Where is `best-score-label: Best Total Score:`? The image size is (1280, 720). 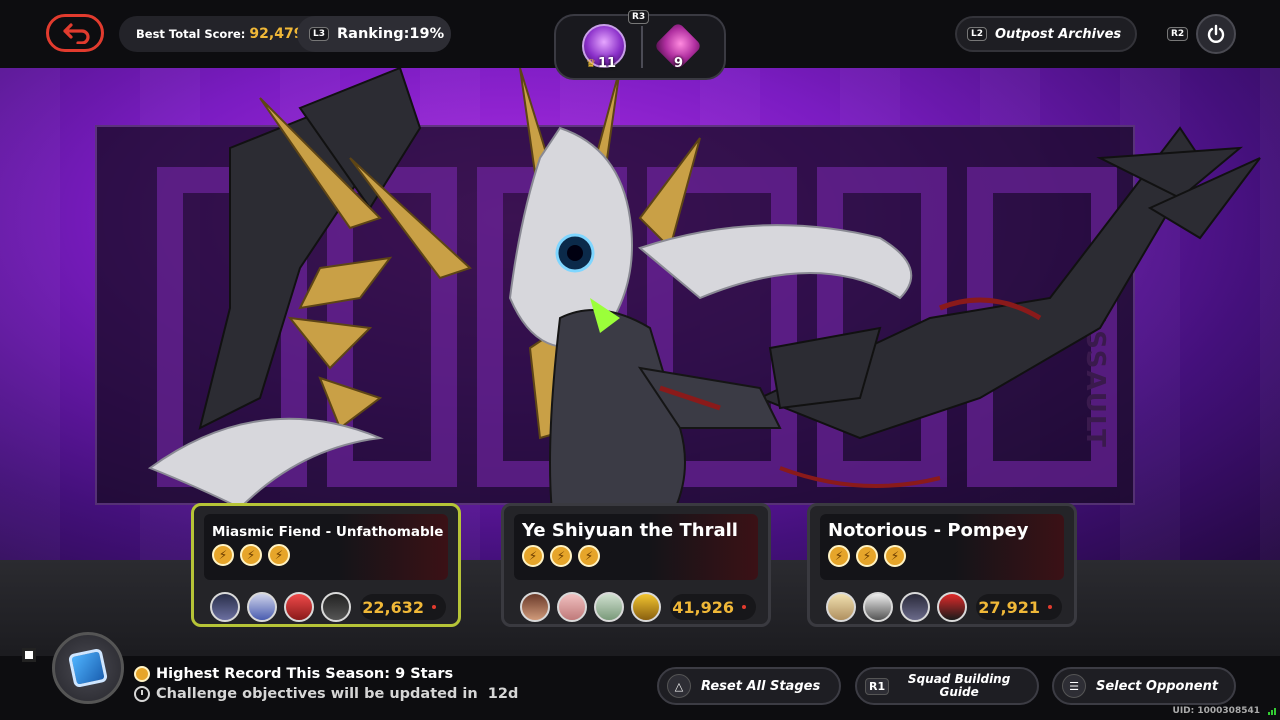 best-score-label: Best Total Score: is located at coordinates (191, 34).